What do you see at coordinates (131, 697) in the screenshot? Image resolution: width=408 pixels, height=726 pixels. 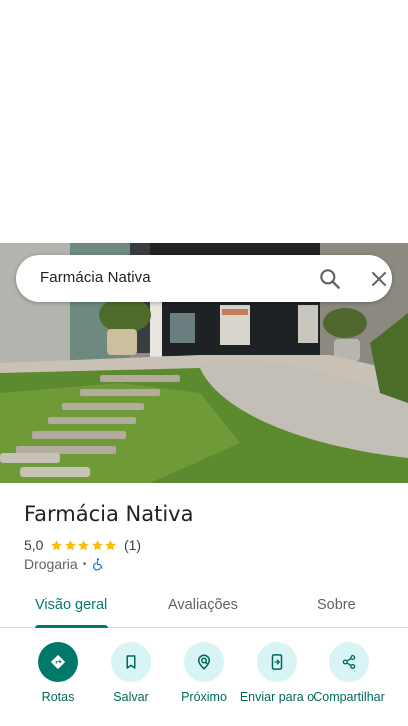 I see `save-label: Salvar` at bounding box center [131, 697].